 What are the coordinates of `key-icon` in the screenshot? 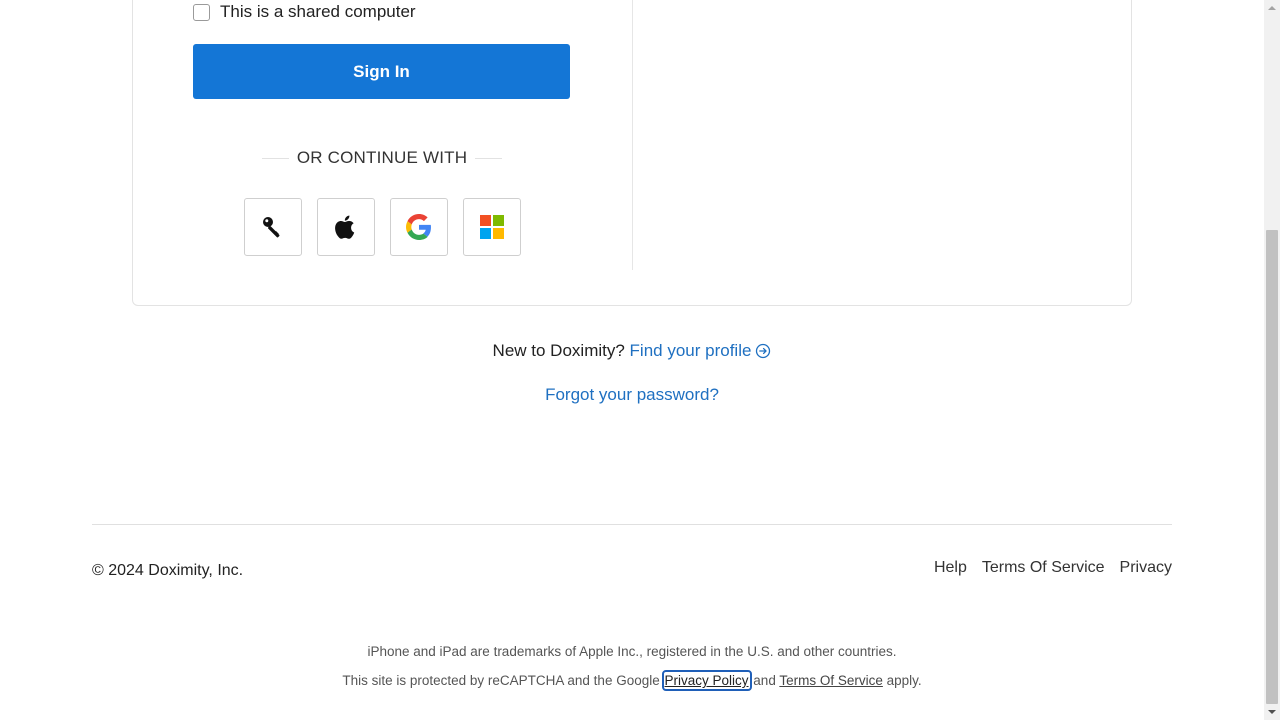 It's located at (271, 227).